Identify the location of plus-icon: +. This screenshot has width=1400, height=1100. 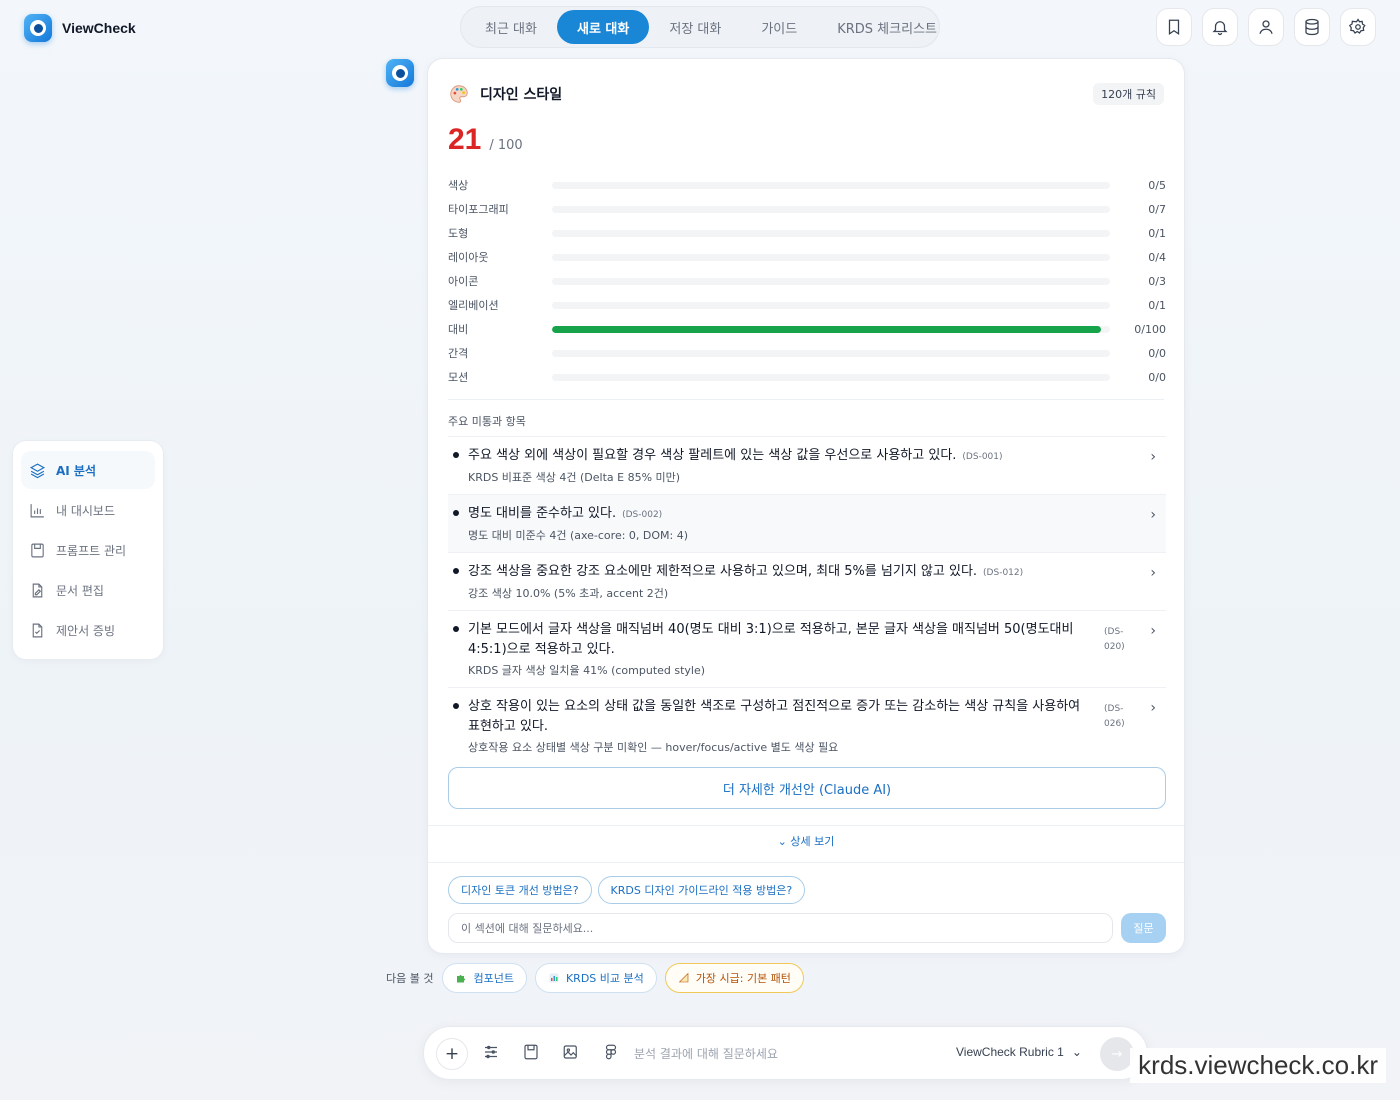
(452, 1054).